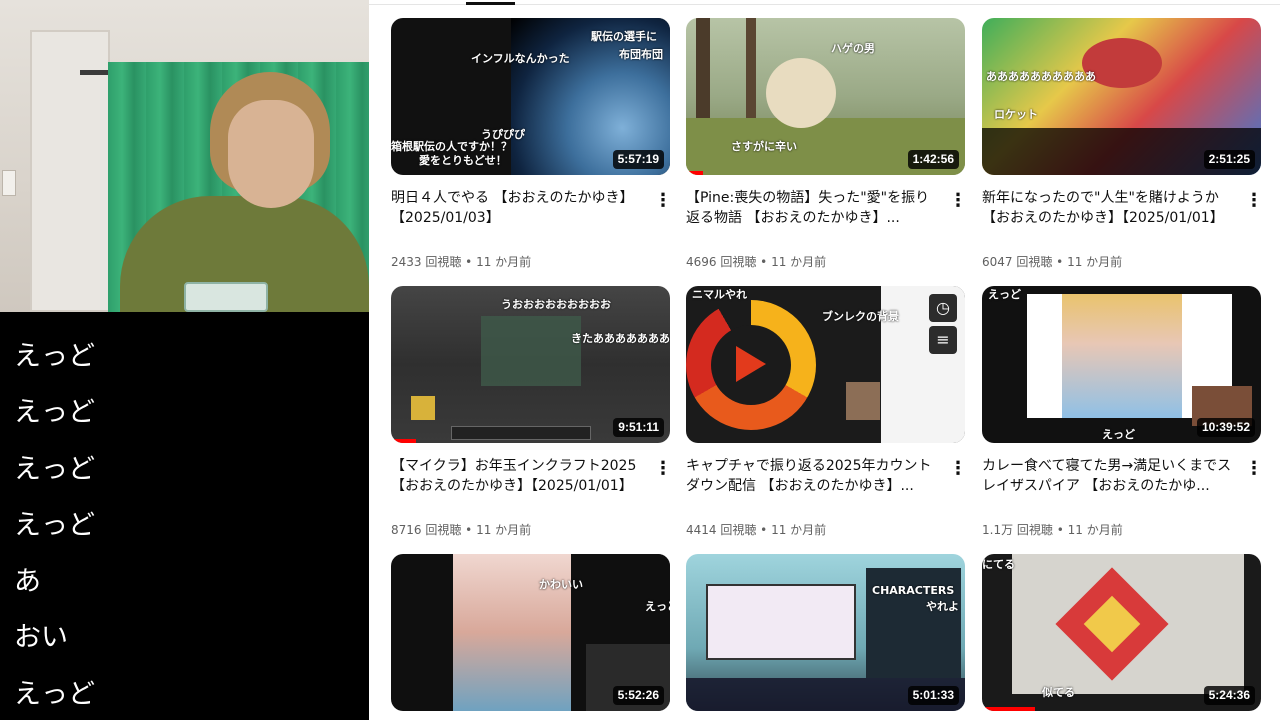 The width and height of the screenshot is (1280, 720). Describe the element at coordinates (561, 584) in the screenshot. I see `thumbnail-overlay-text: かわいい` at that location.